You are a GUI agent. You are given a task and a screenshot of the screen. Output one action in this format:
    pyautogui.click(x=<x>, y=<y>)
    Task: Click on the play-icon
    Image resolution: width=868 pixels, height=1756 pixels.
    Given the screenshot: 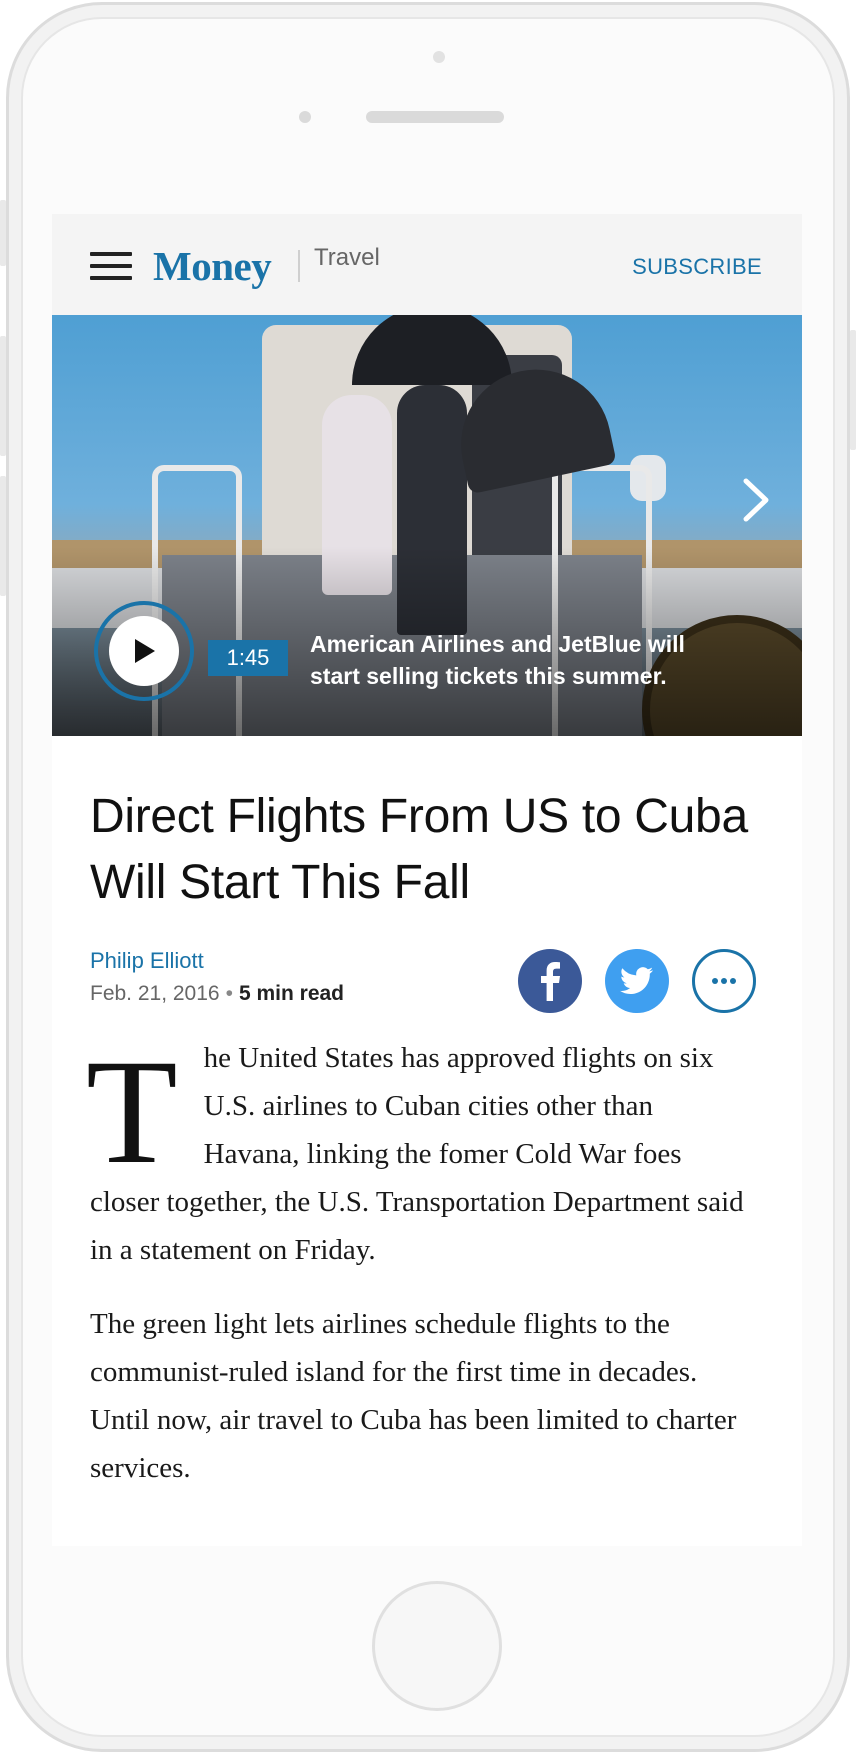 What is the action you would take?
    pyautogui.click(x=145, y=651)
    